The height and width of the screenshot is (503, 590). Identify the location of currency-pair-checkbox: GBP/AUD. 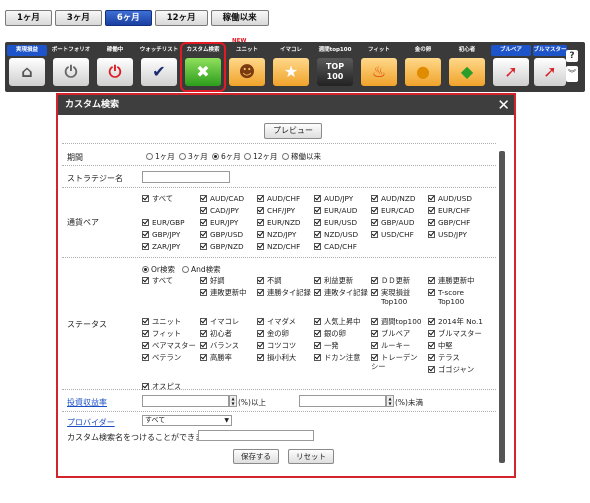
(392, 222).